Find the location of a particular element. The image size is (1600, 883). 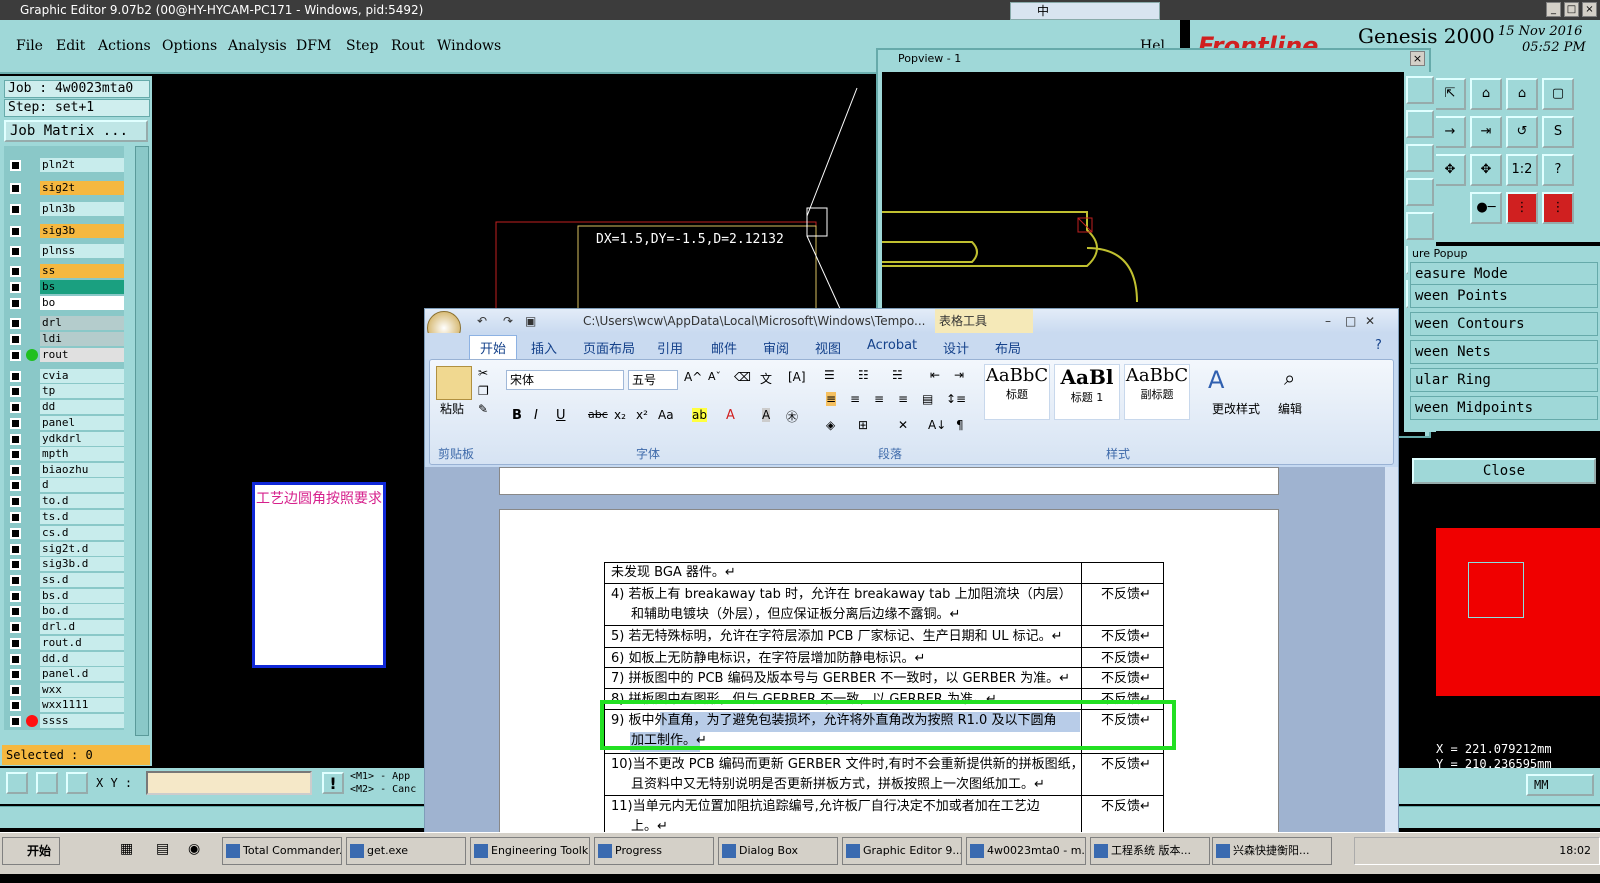

layer-name: sig3b.d is located at coordinates (82, 564).